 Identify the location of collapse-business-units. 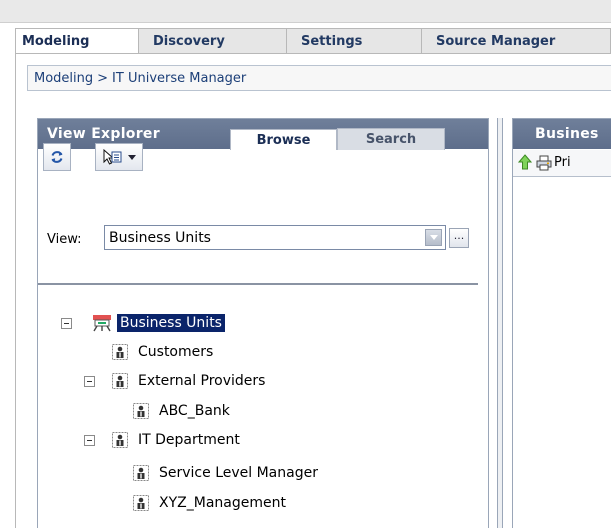
(66, 323).